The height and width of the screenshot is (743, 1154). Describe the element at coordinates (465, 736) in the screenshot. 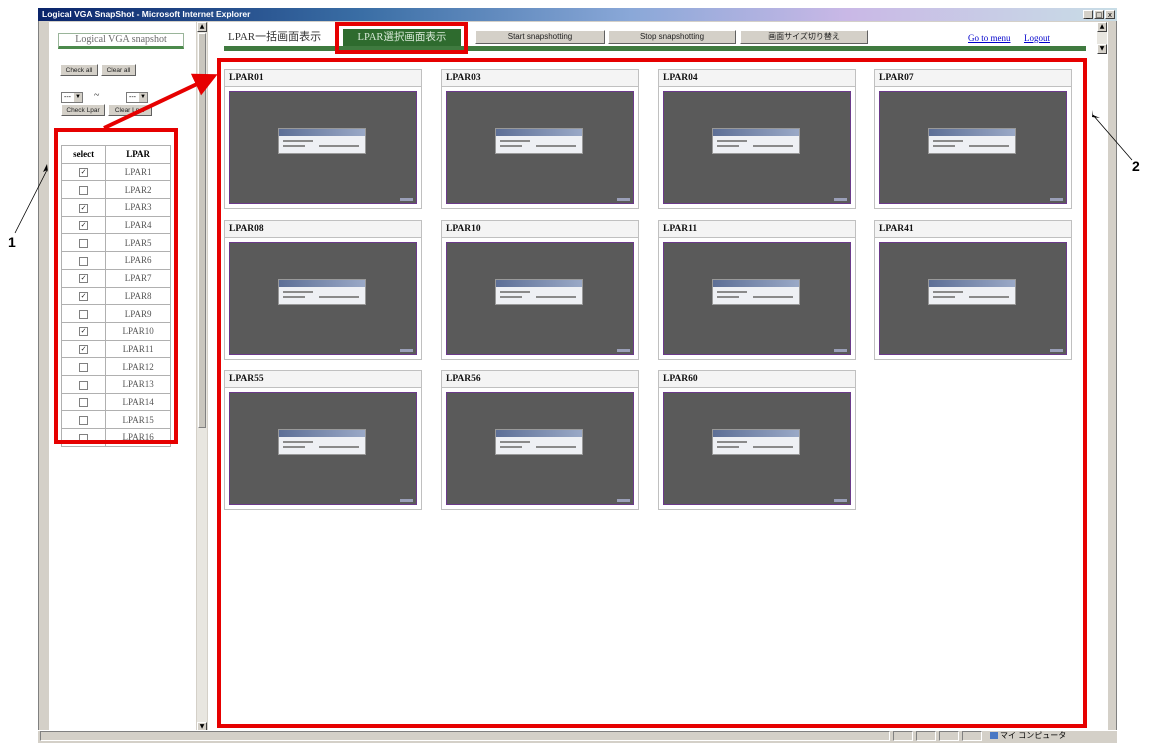

I see `status-cell-main` at that location.